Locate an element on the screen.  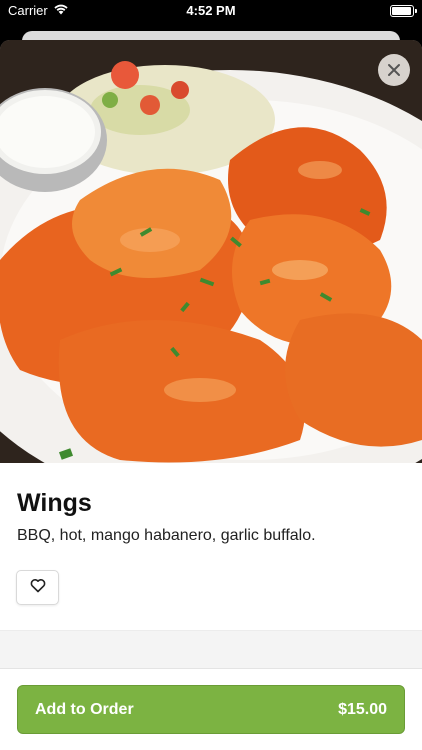
close-icon is located at coordinates (394, 70).